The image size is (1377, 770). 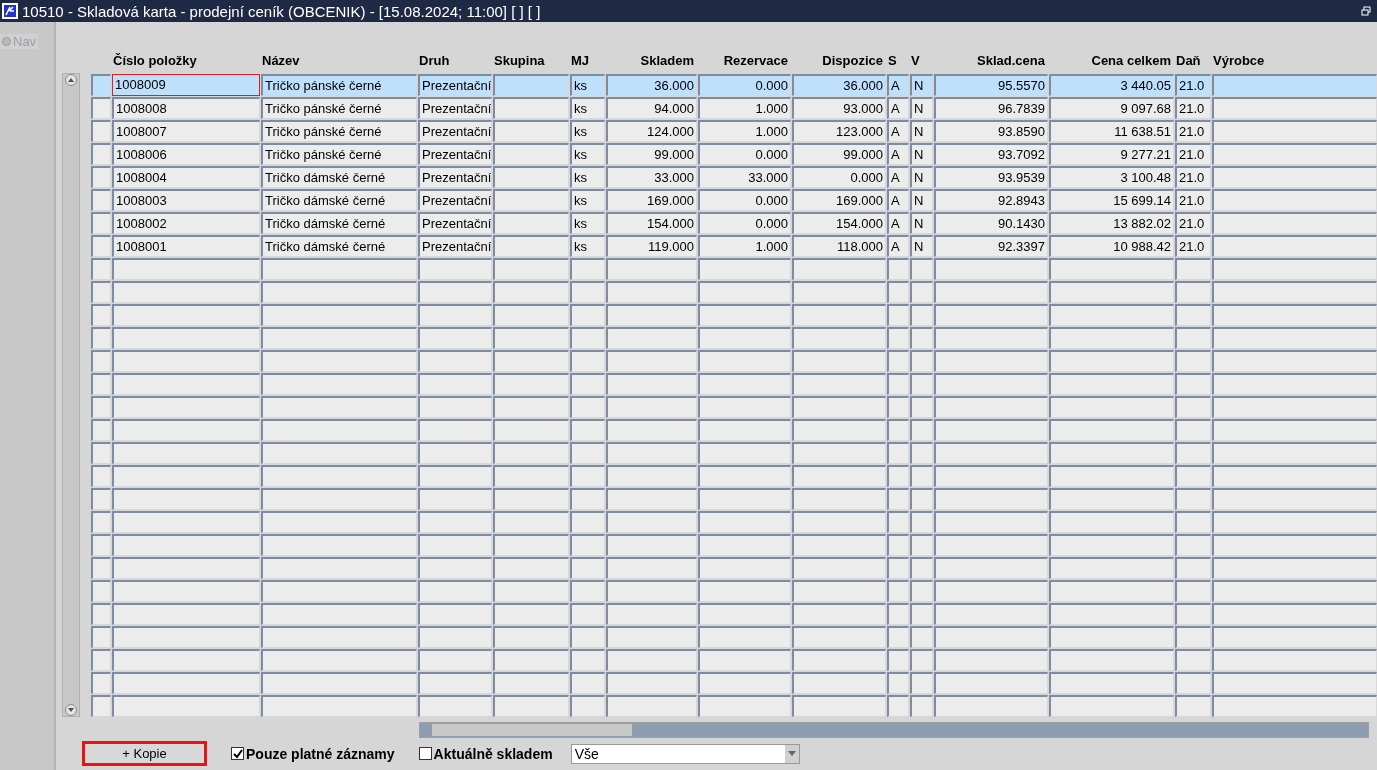 What do you see at coordinates (991, 200) in the screenshot?
I see `table-cell: 92.8943` at bounding box center [991, 200].